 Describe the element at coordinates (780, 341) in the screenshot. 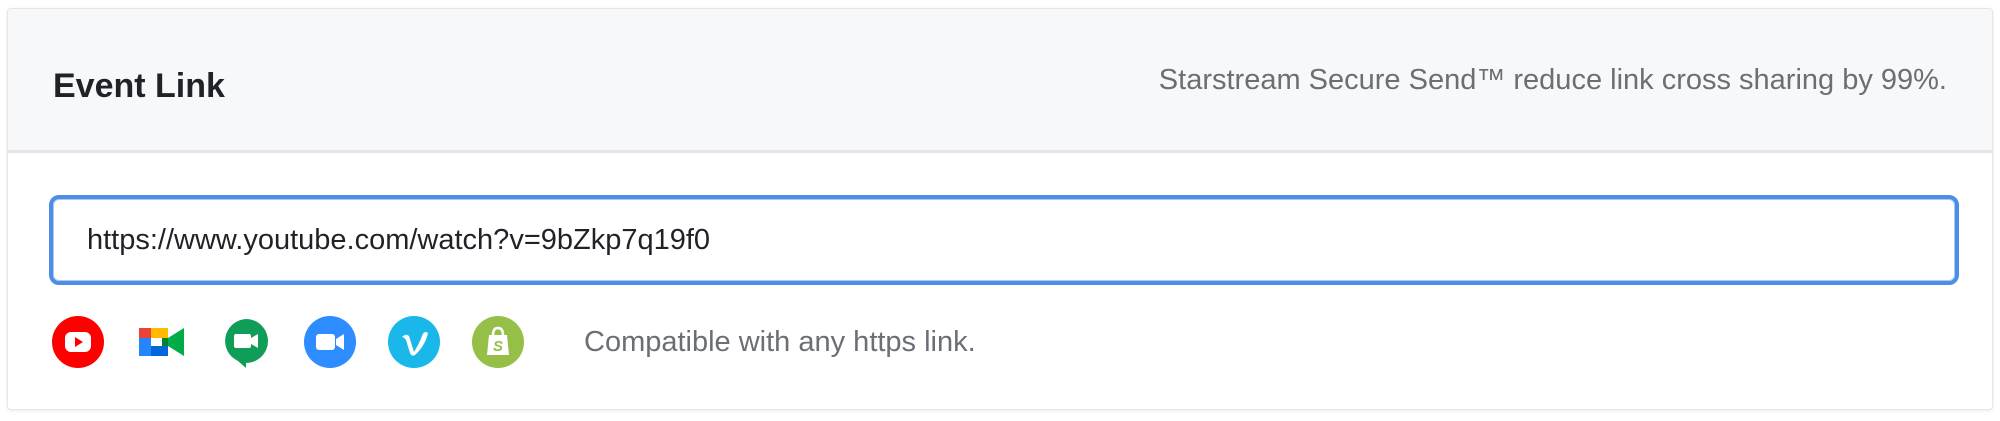

I see `compatibility-note: Compatible with any https link.` at that location.